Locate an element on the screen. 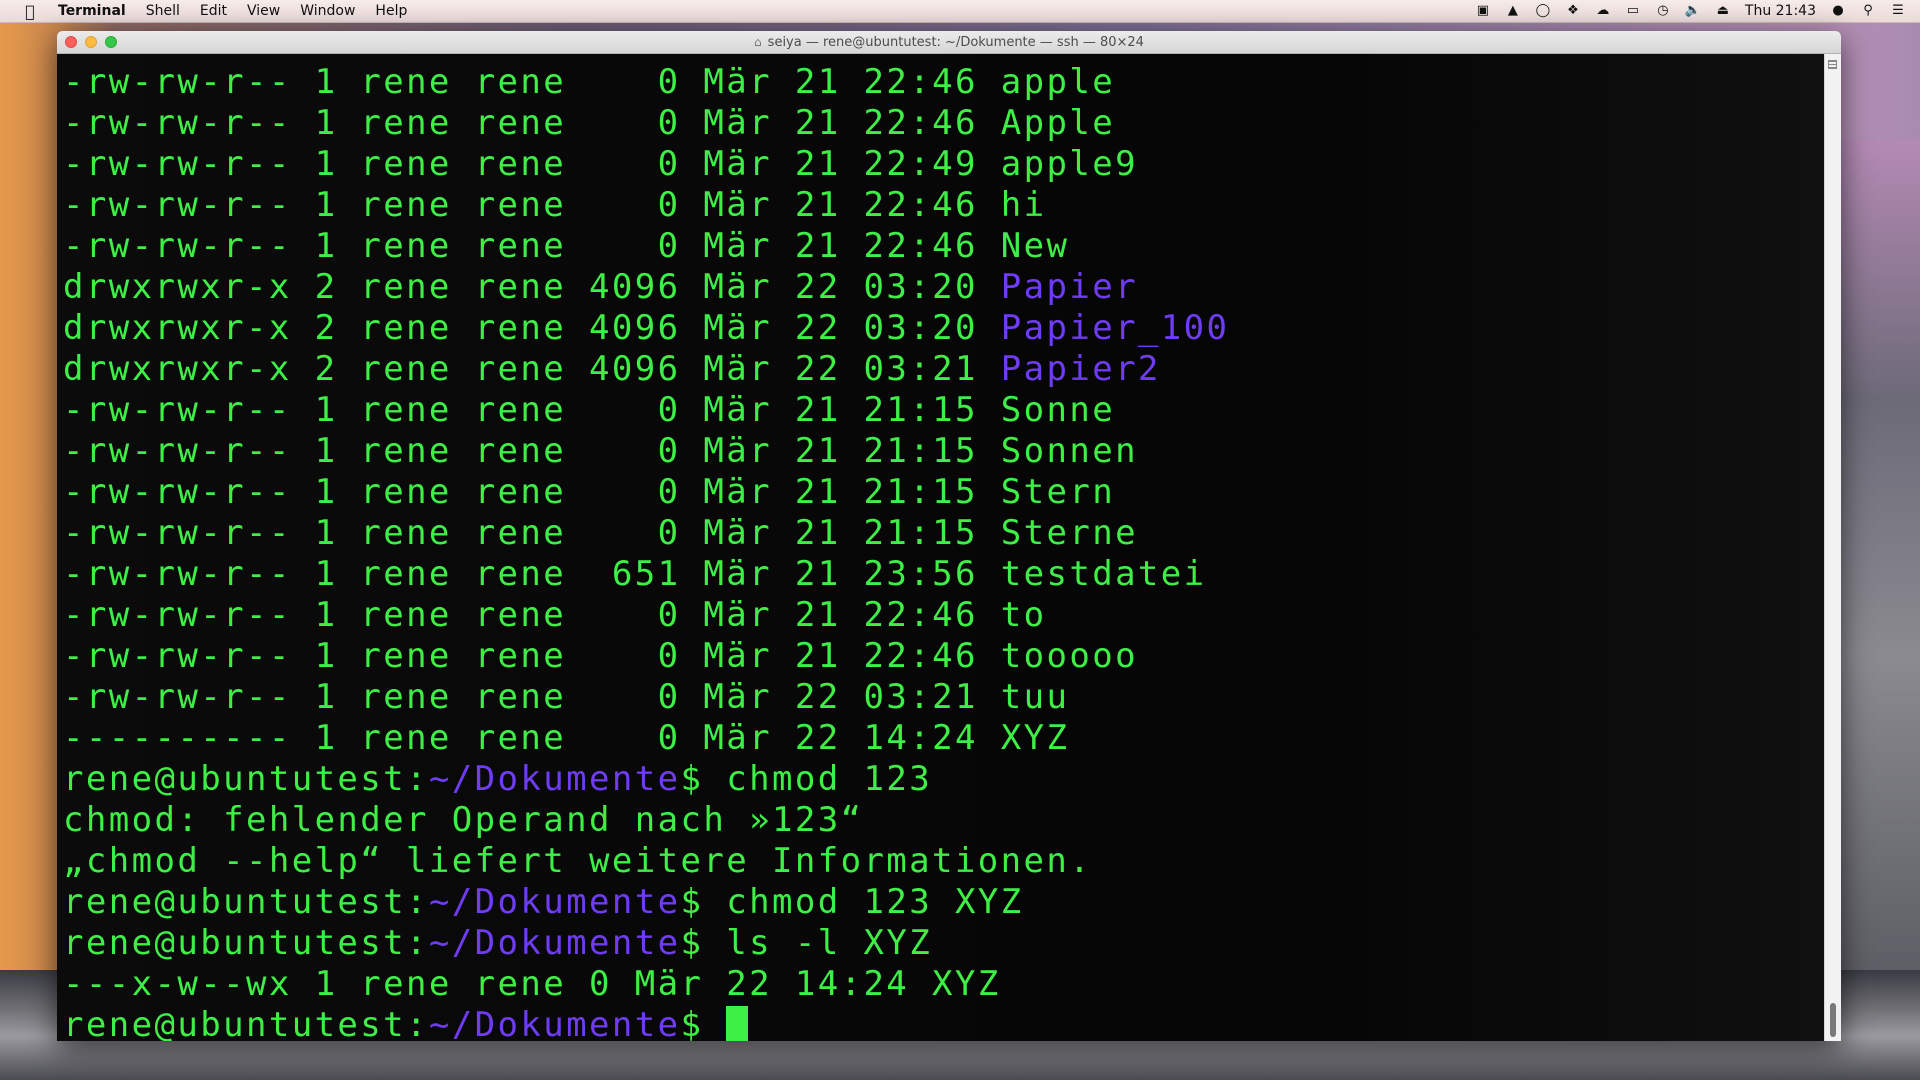 This screenshot has height=1080, width=1920. drive-icon: ▲ is located at coordinates (1513, 11).